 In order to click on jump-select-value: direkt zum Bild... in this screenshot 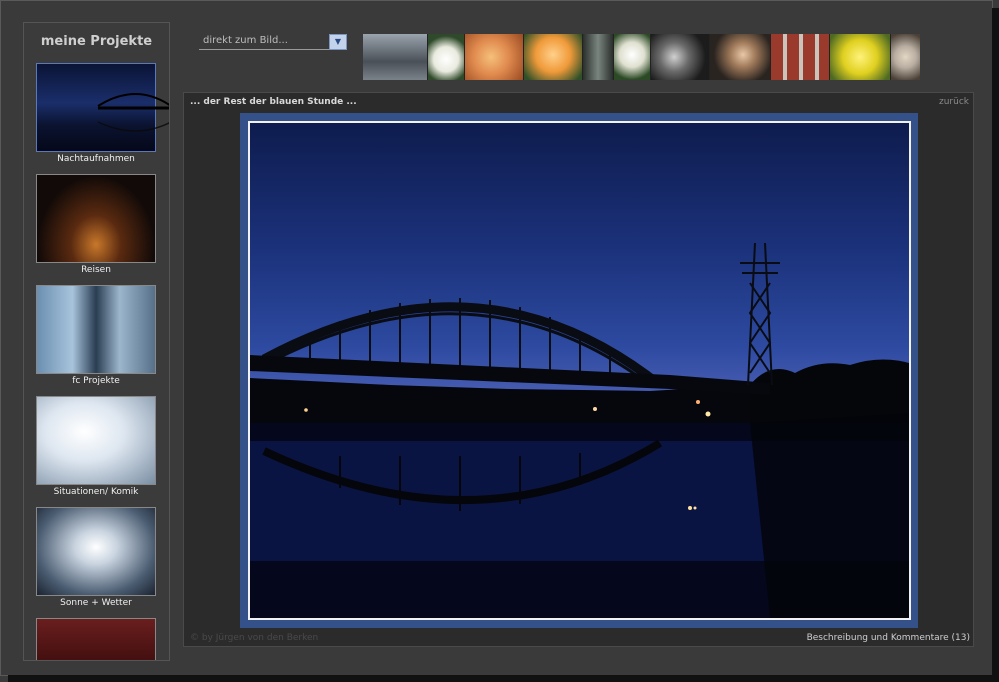, I will do `click(245, 40)`.